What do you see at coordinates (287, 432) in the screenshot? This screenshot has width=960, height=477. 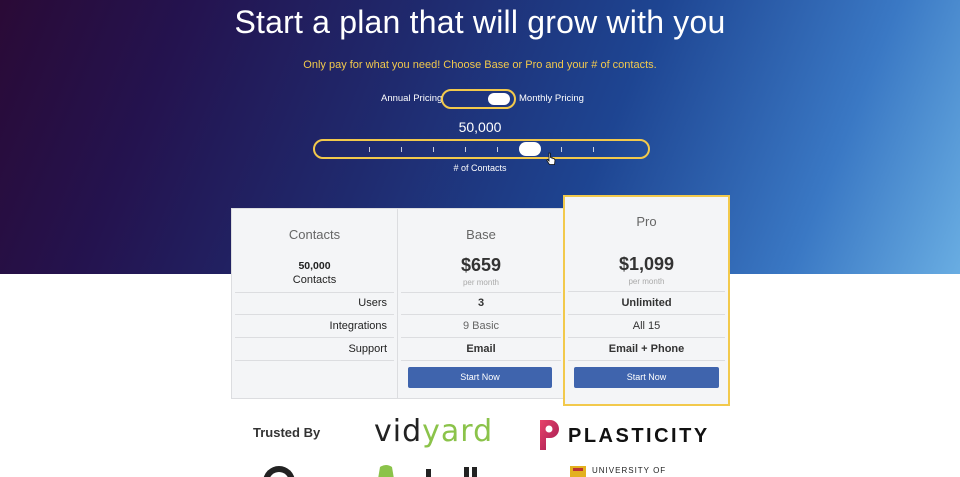 I see `trusted-by-label: Trusted By` at bounding box center [287, 432].